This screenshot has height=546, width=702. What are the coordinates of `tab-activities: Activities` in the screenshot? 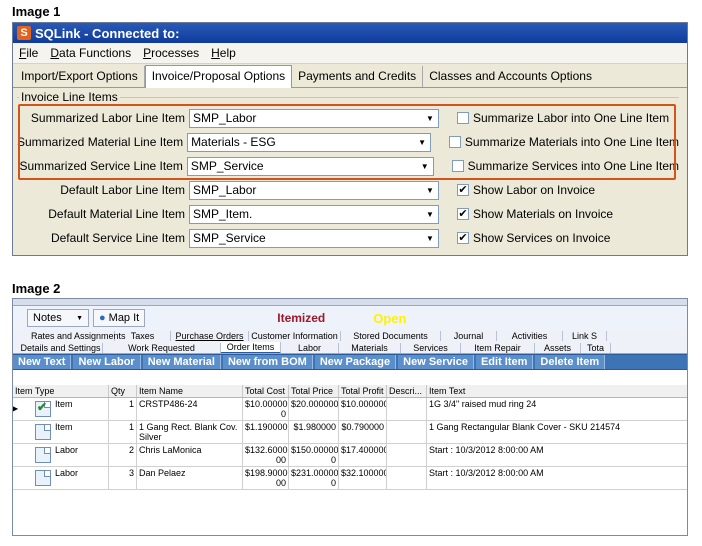 It's located at (530, 336).